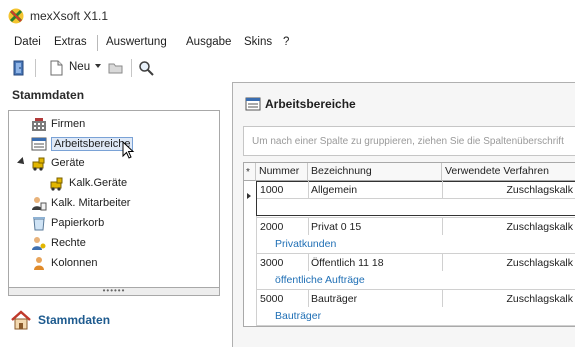 The image size is (575, 347). Describe the element at coordinates (48, 95) in the screenshot. I see `left-panel-title: Stammdaten` at that location.